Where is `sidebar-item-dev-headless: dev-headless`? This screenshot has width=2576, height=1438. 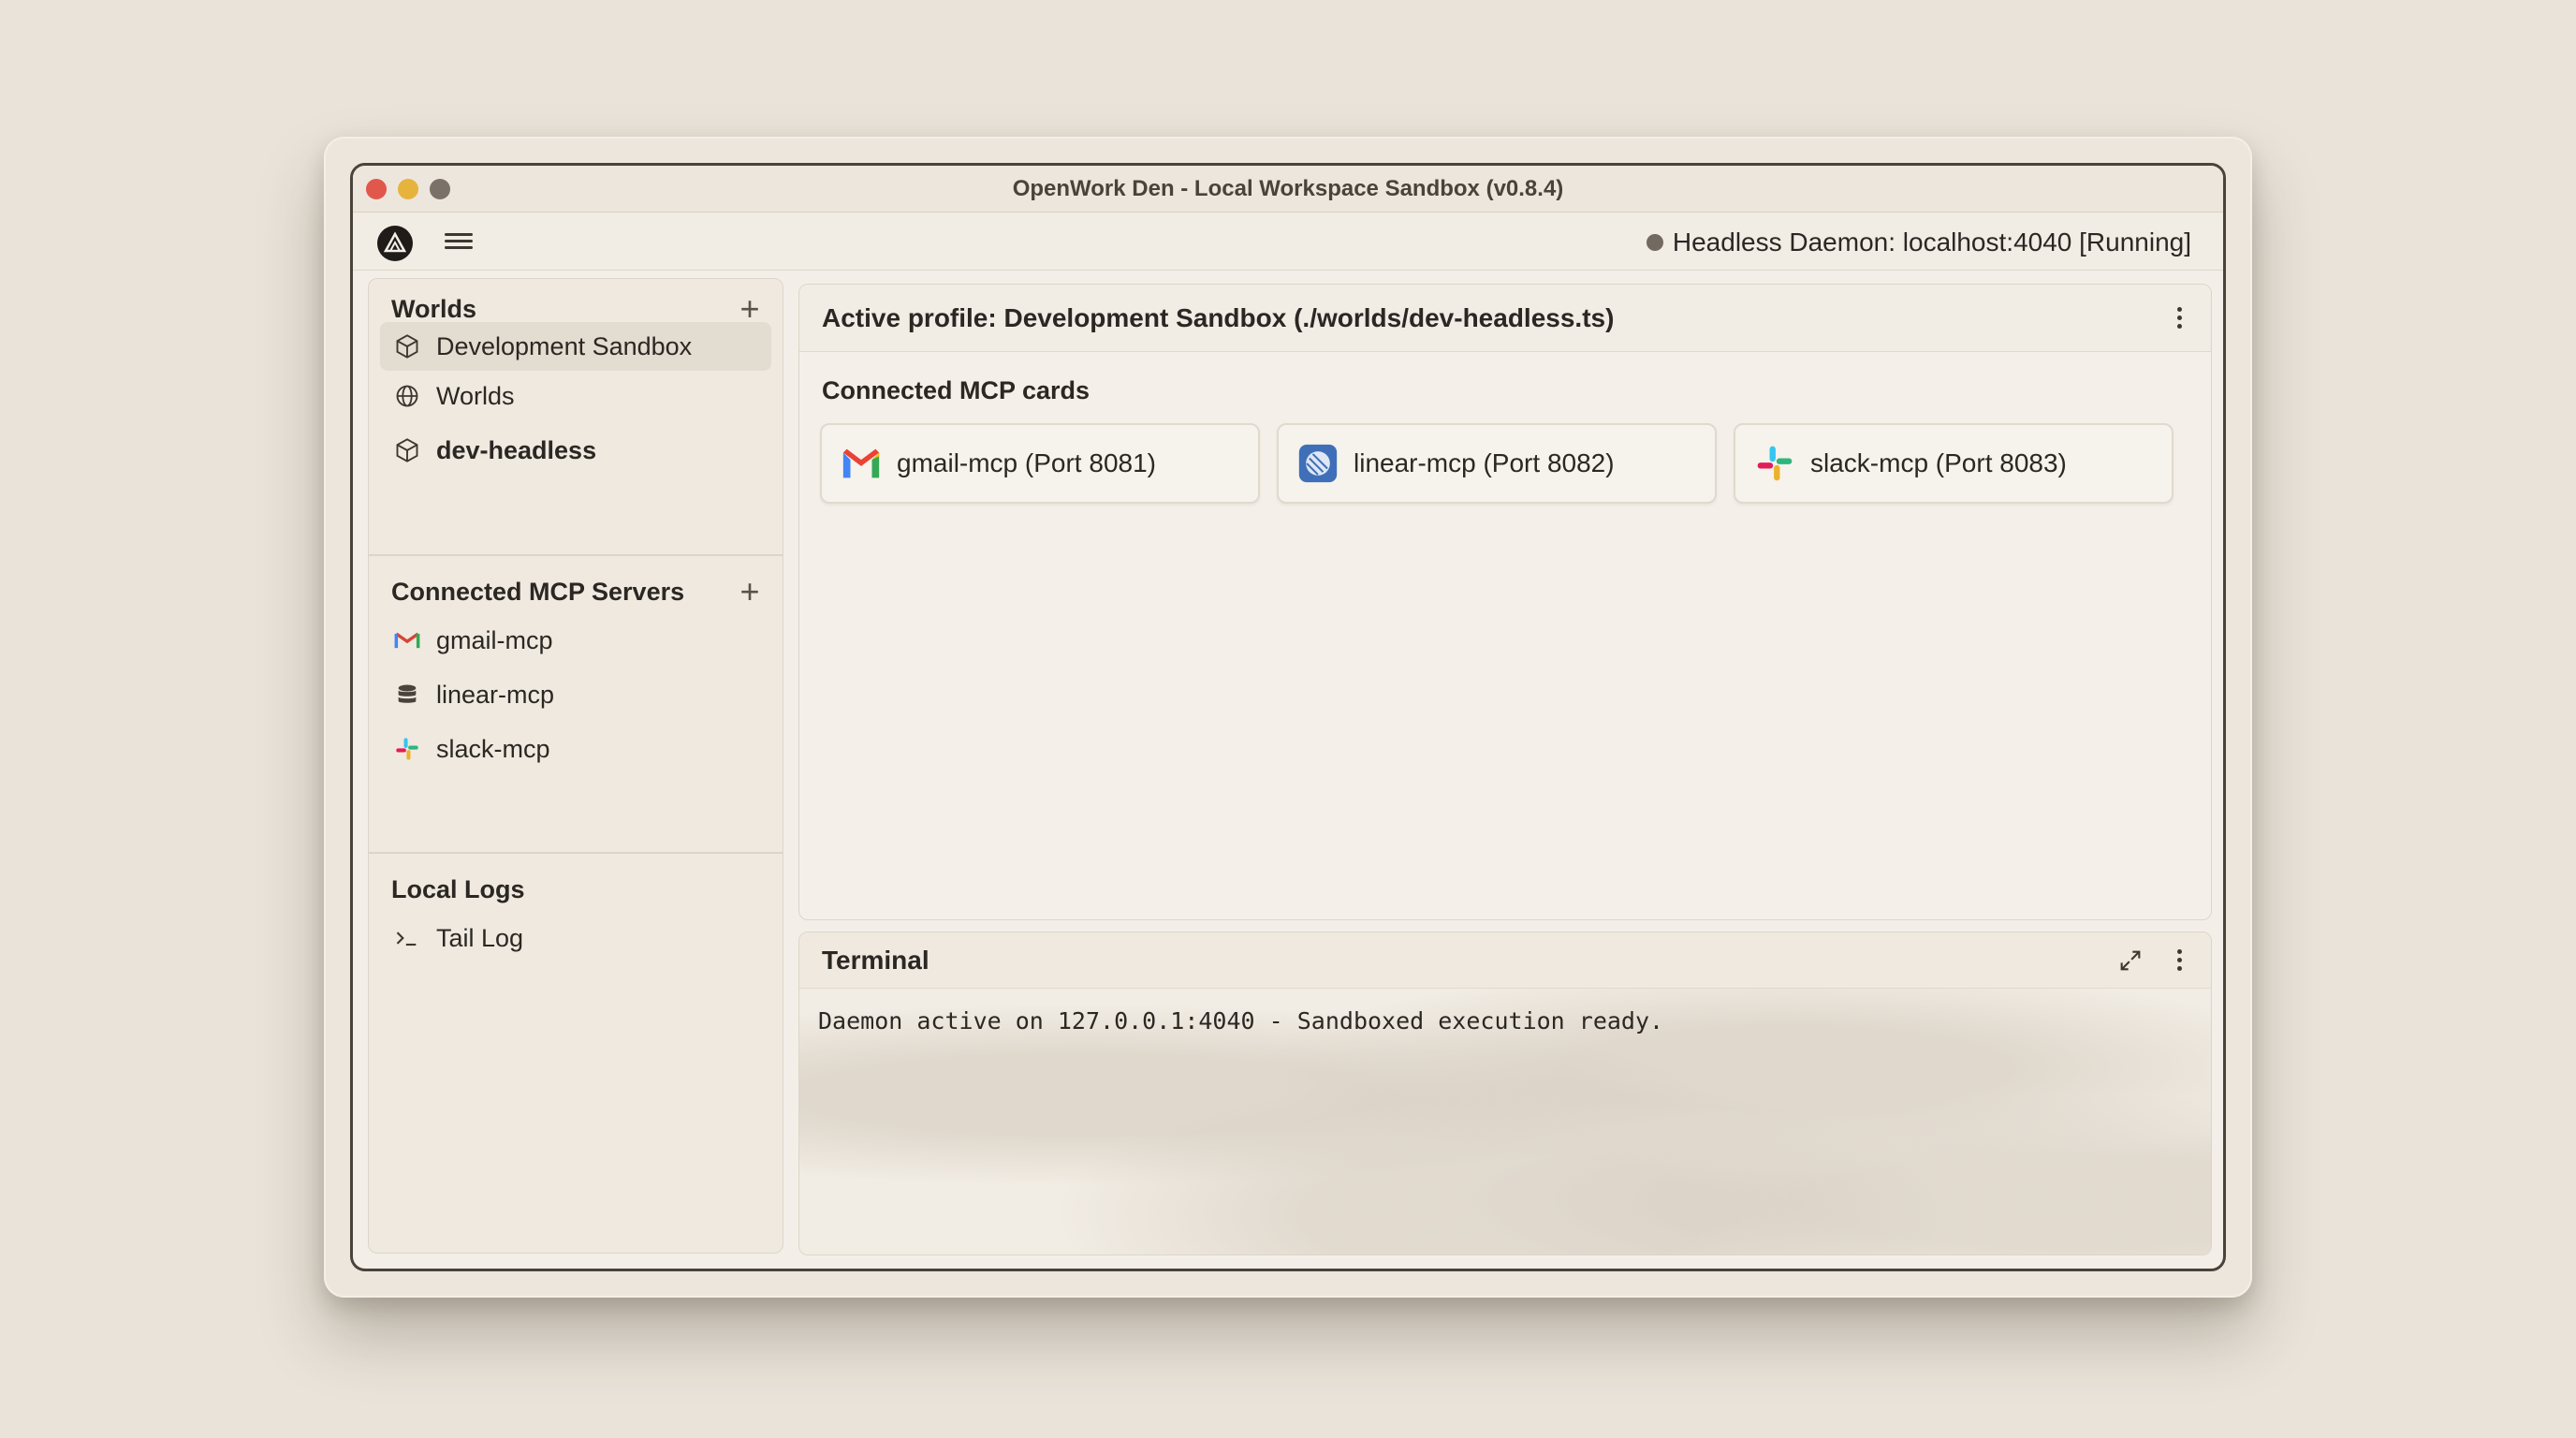
sidebar-item-dev-headless: dev-headless is located at coordinates (575, 450).